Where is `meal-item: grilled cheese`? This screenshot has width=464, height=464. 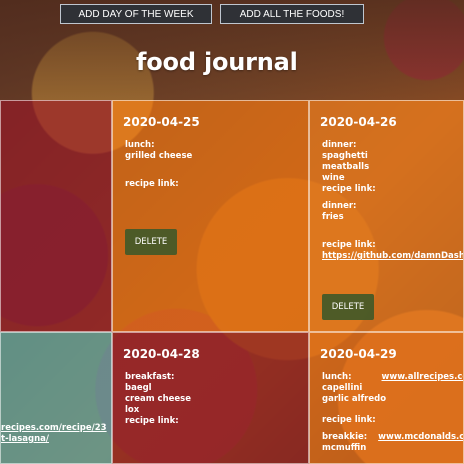 meal-item: grilled cheese is located at coordinates (159, 156).